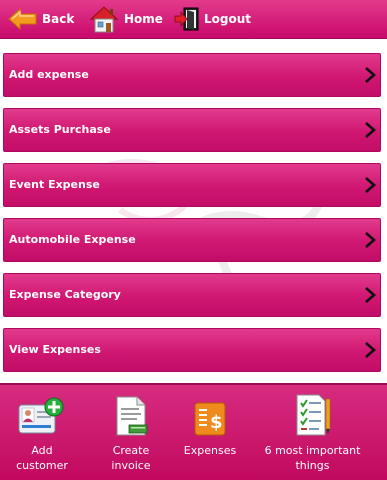 This screenshot has width=387, height=480. Describe the element at coordinates (228, 19) in the screenshot. I see `logout-label: Logout` at that location.